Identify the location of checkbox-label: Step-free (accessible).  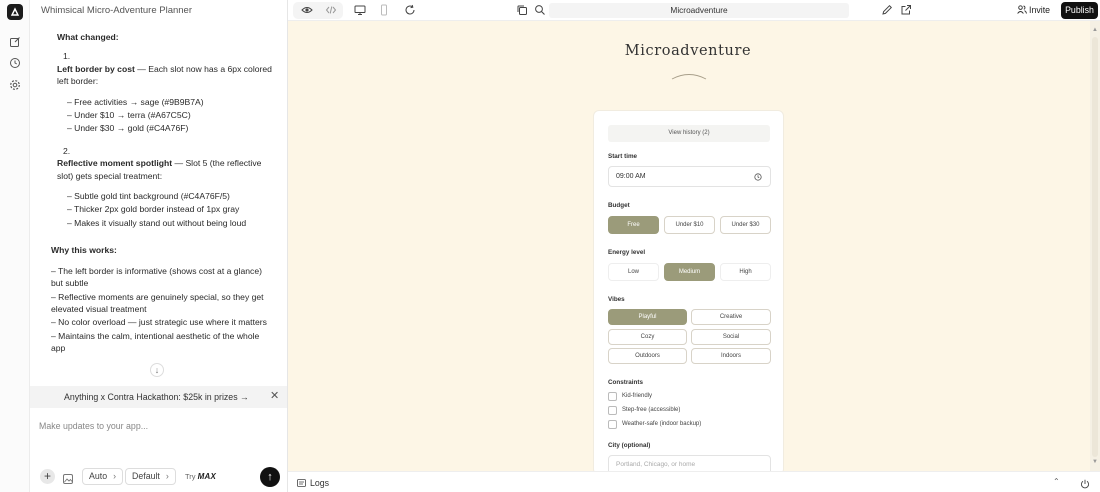
(651, 410).